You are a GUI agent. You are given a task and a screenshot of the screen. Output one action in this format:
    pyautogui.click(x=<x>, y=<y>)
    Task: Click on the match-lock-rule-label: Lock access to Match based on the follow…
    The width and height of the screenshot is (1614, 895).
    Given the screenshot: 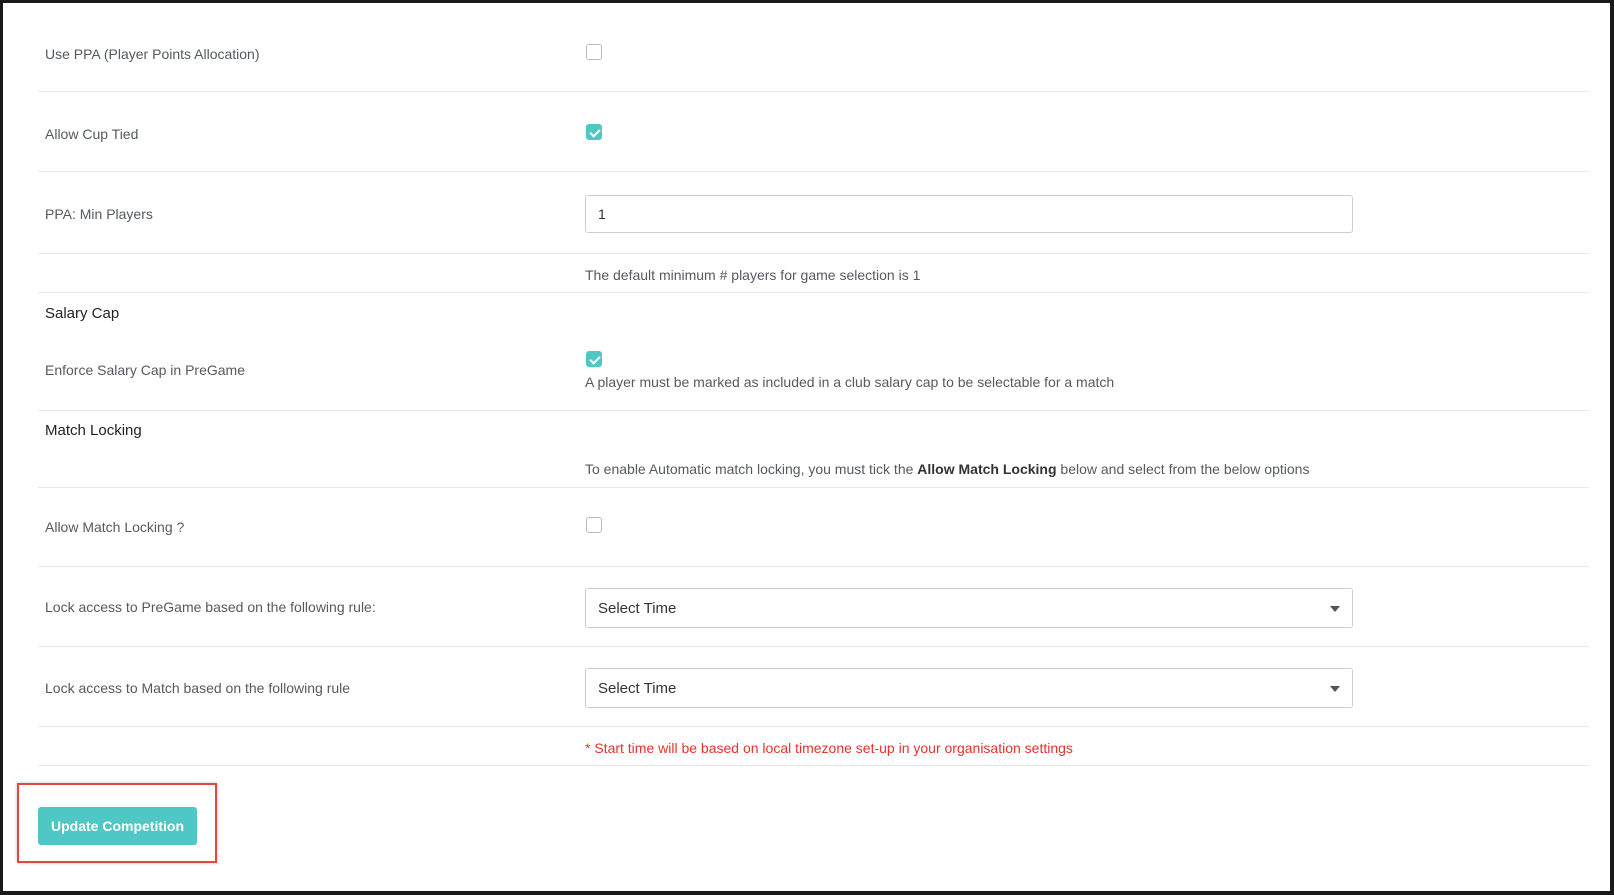 What is the action you would take?
    pyautogui.click(x=198, y=688)
    